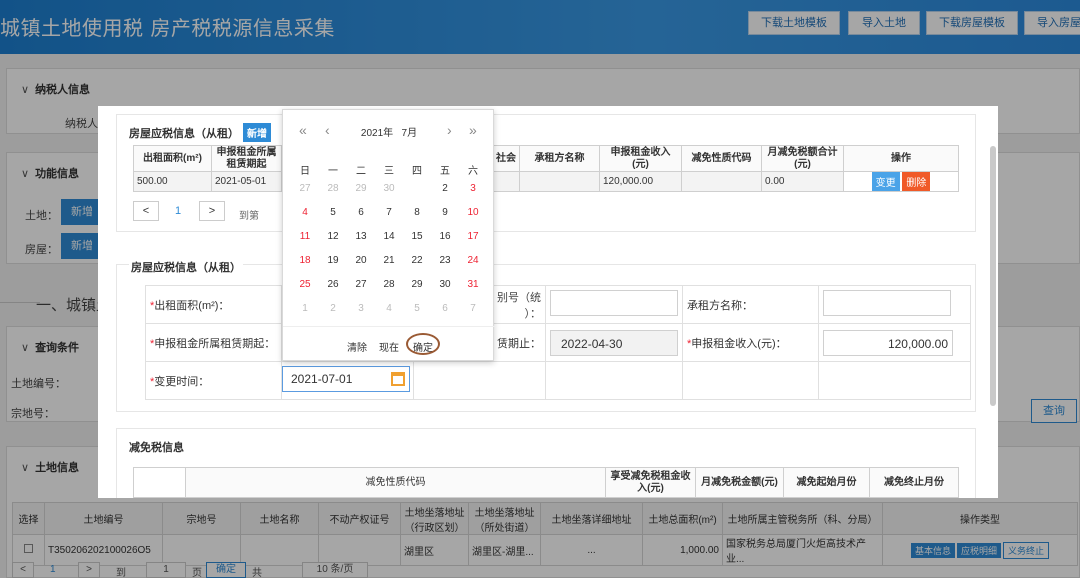  I want to click on clear-button: 清除, so click(357, 346).